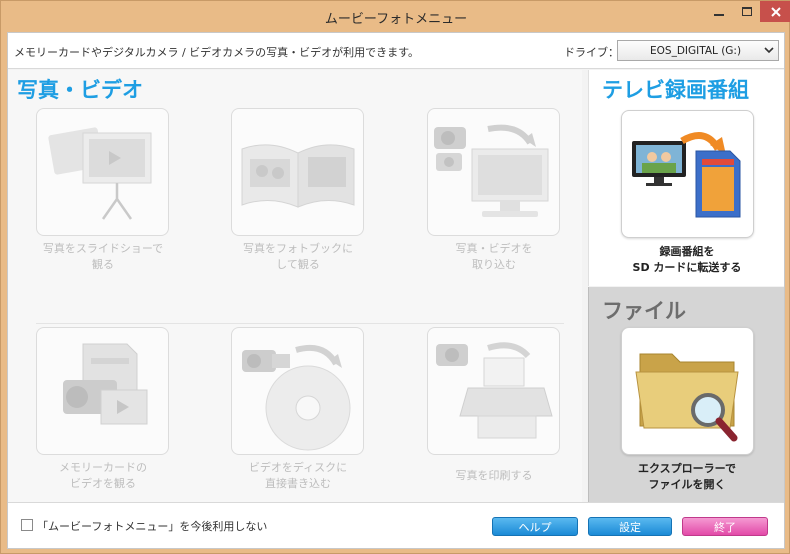  What do you see at coordinates (535, 526) in the screenshot?
I see `help-button: ヘルプ` at bounding box center [535, 526].